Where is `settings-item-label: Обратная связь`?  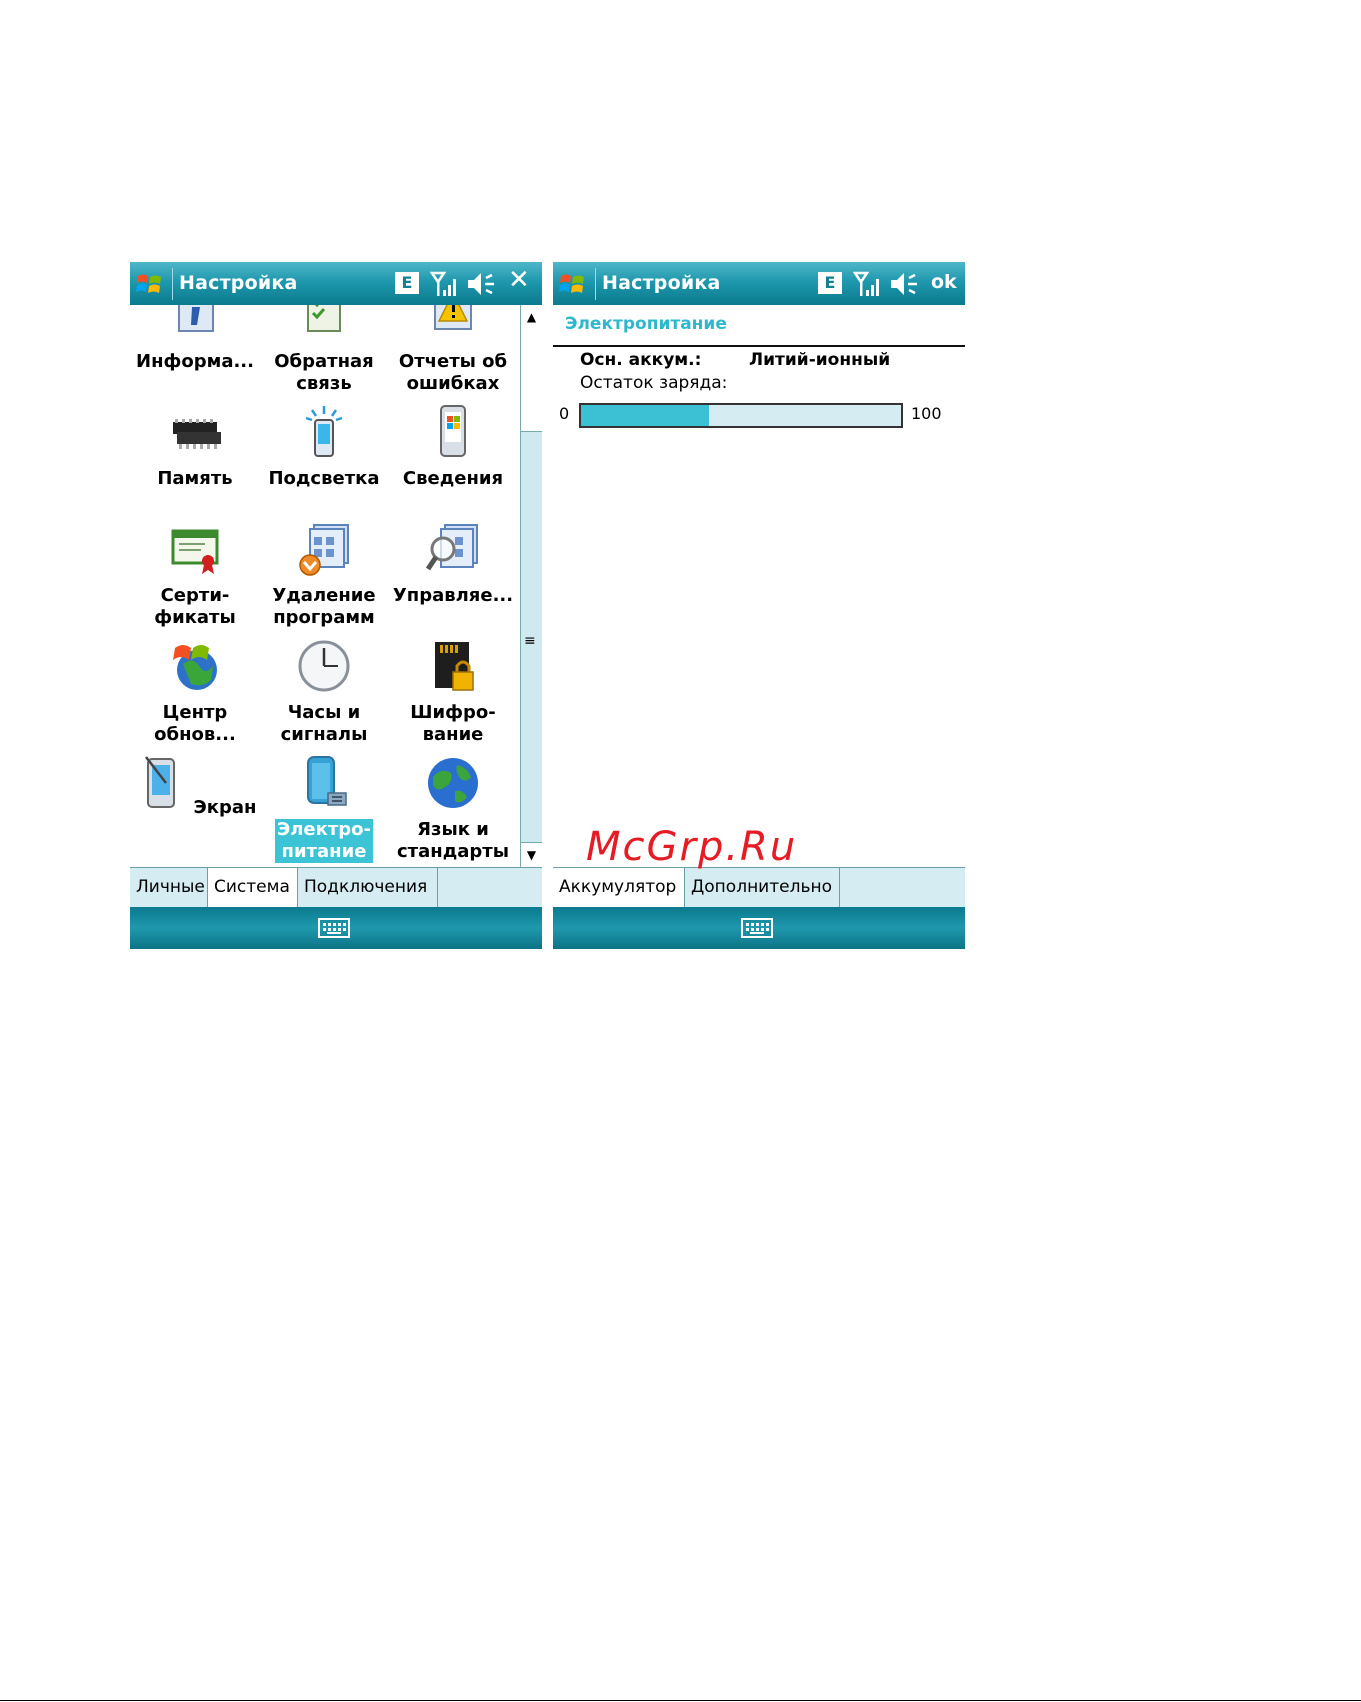 settings-item-label: Обратная связь is located at coordinates (324, 372).